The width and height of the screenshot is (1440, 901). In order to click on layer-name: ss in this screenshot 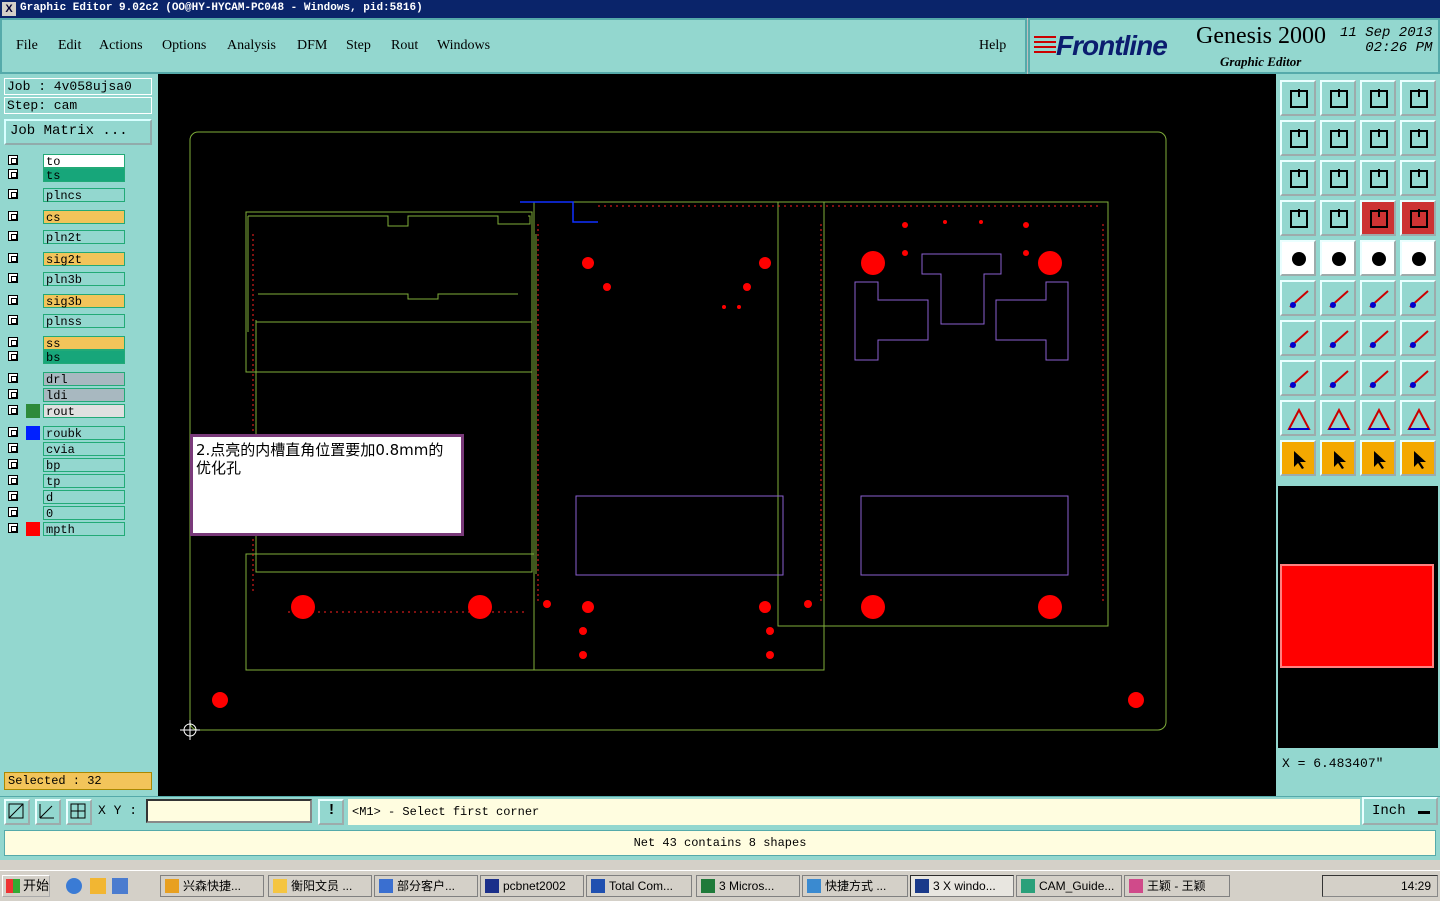, I will do `click(84, 343)`.